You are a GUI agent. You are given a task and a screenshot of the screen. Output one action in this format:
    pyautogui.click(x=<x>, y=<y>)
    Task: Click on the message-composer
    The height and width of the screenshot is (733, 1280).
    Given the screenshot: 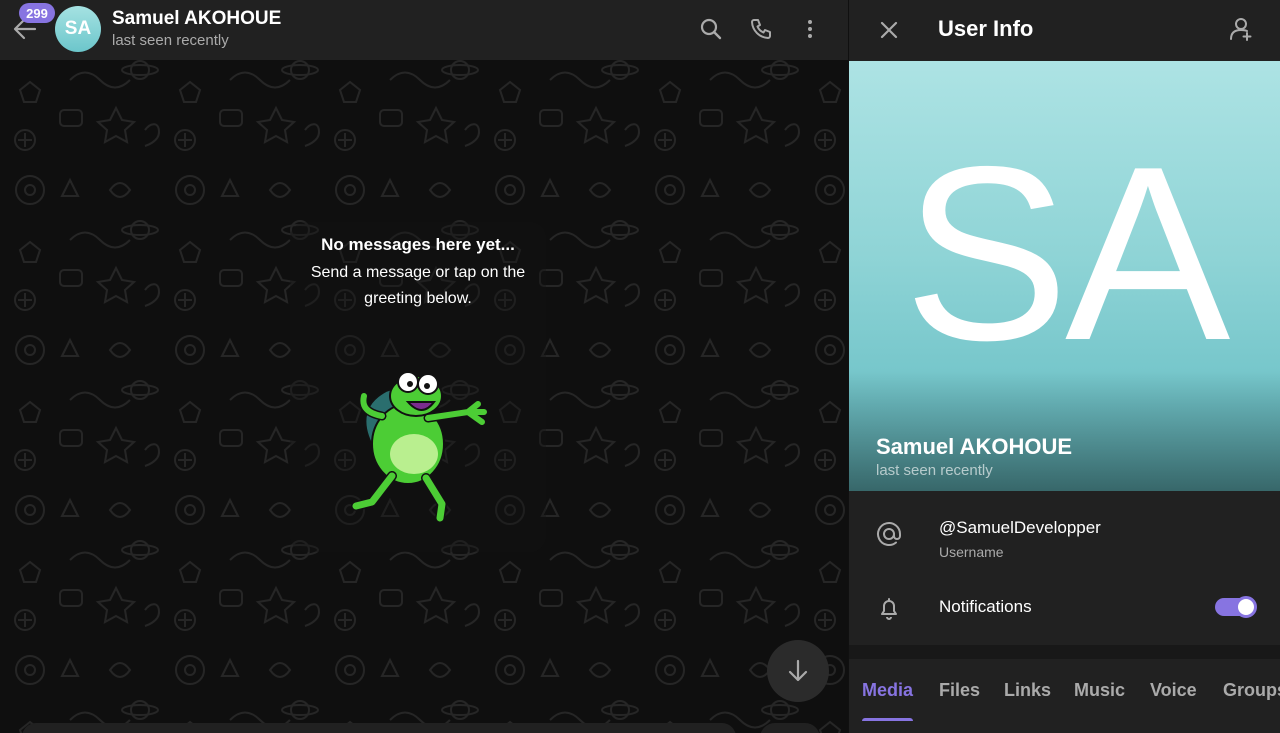 What is the action you would take?
    pyautogui.click(x=379, y=728)
    